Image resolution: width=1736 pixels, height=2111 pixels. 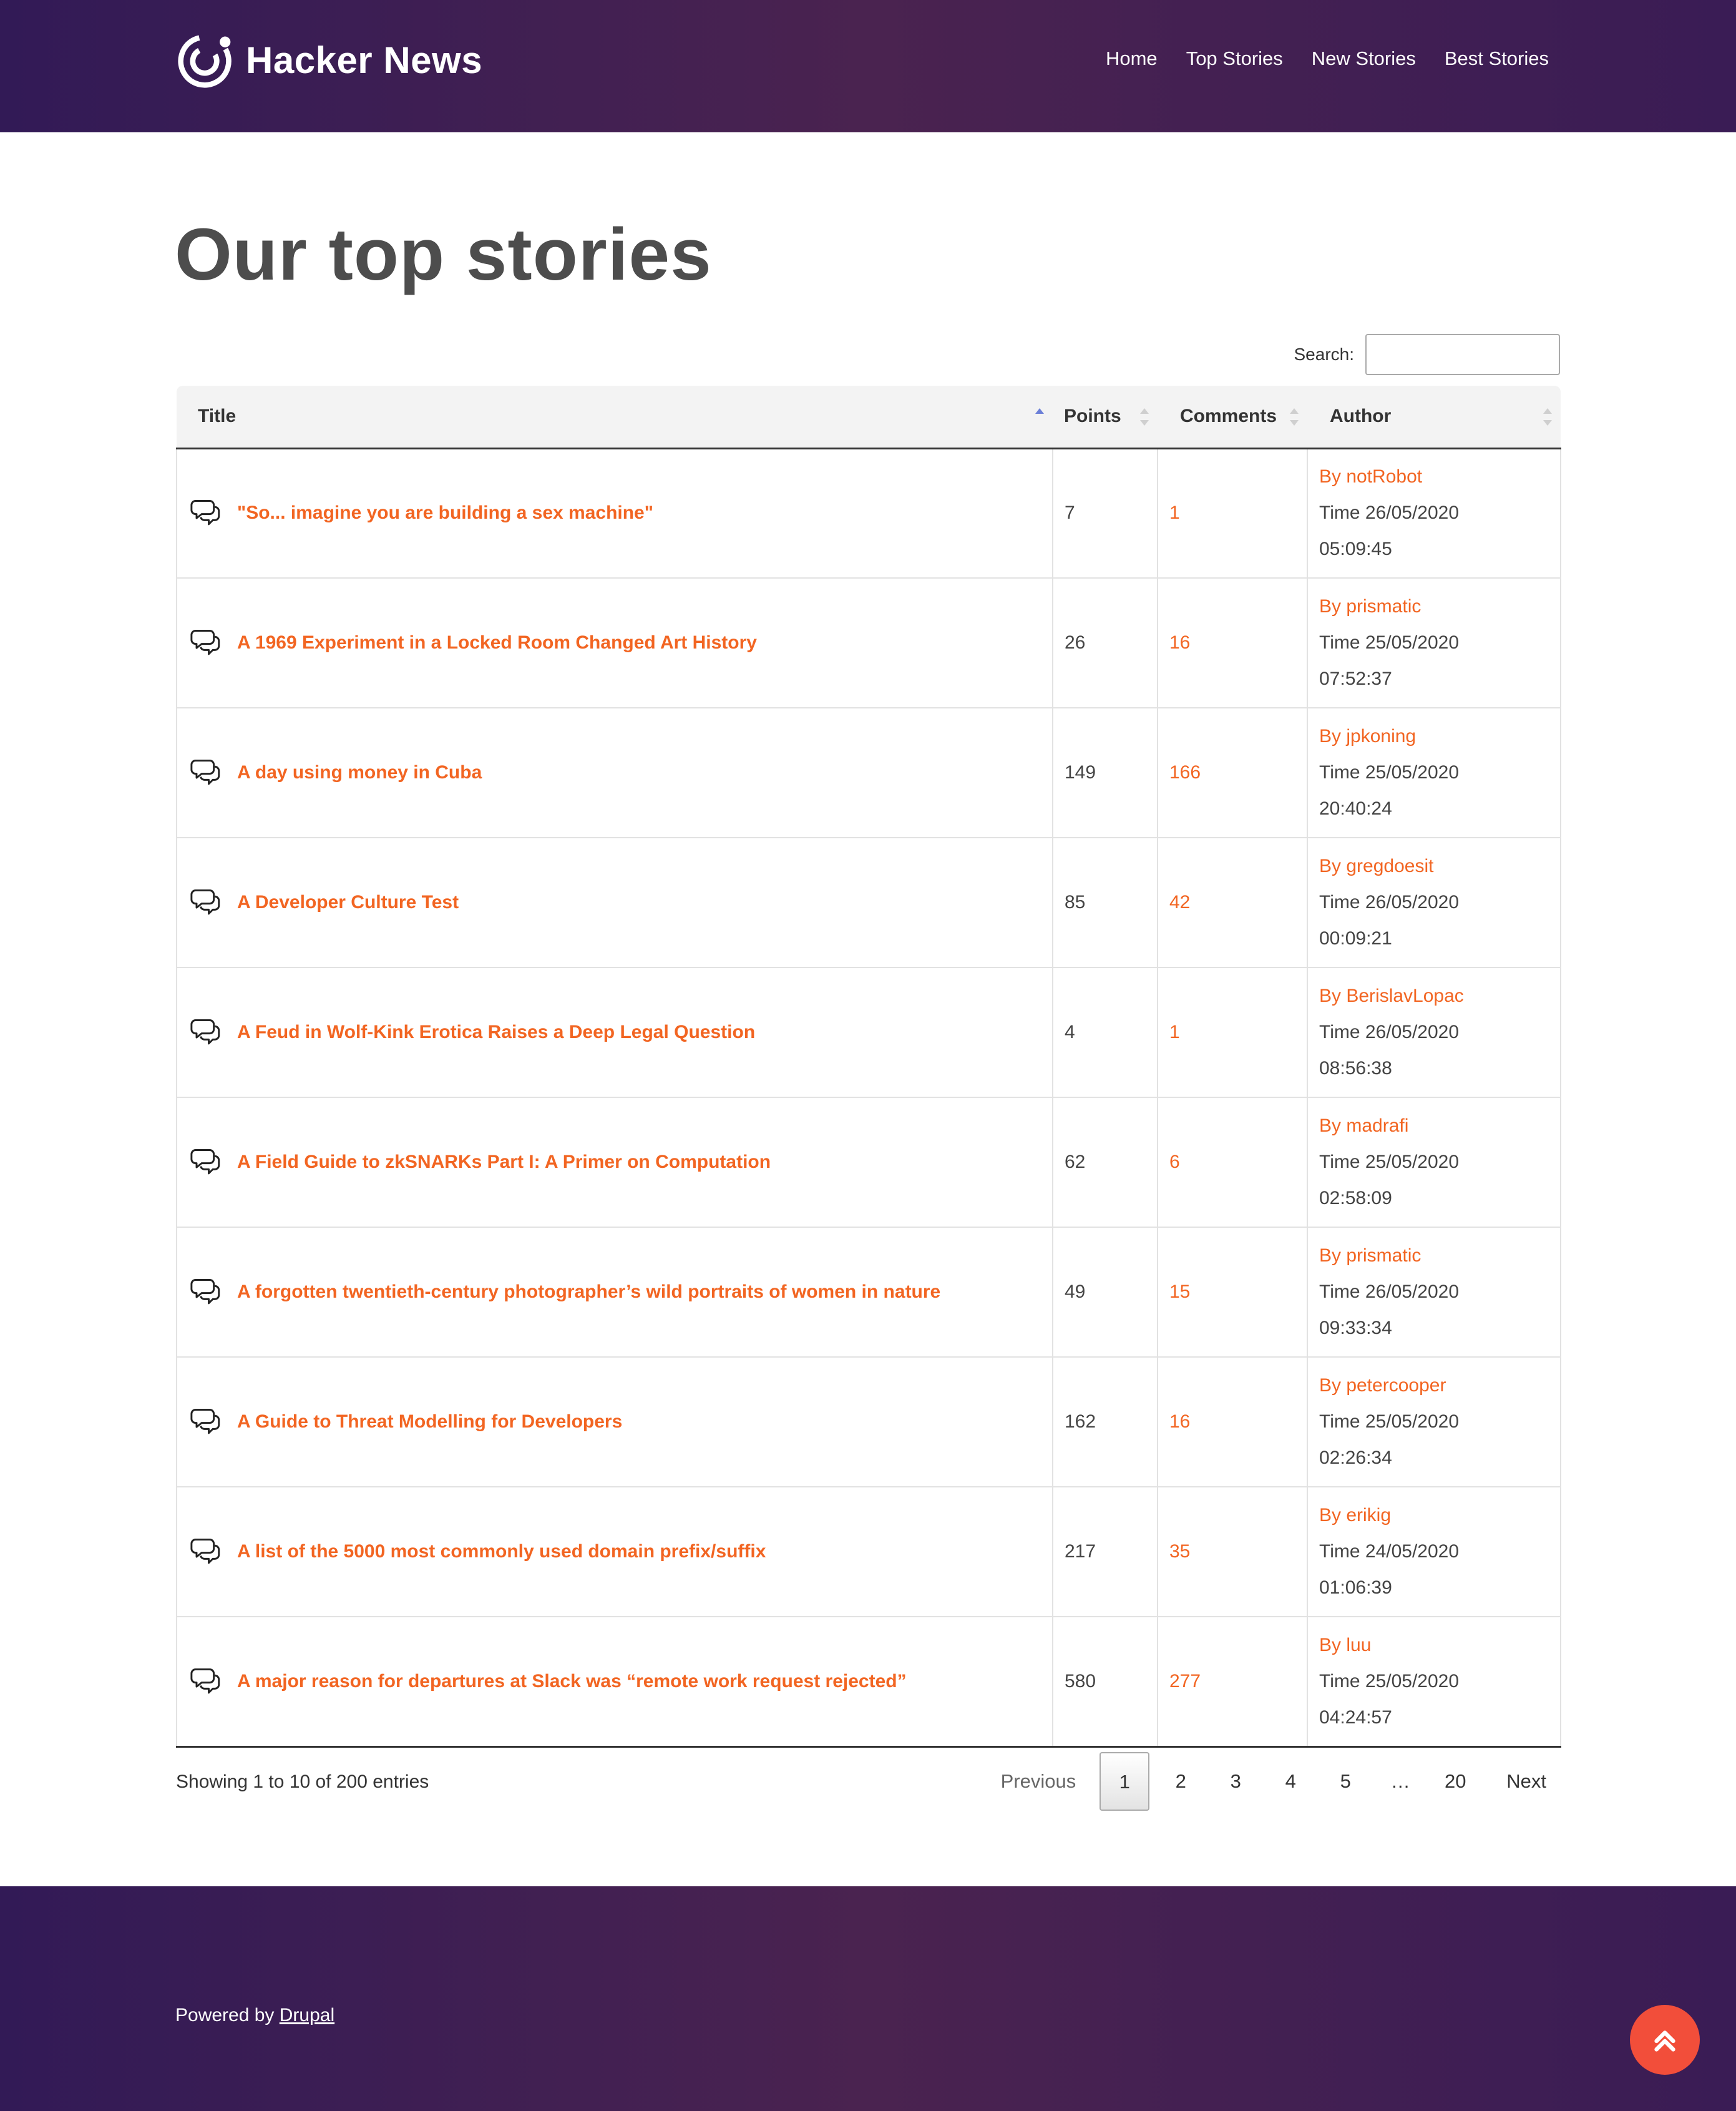 What do you see at coordinates (1039, 417) in the screenshot?
I see `sort-ascending-icon` at bounding box center [1039, 417].